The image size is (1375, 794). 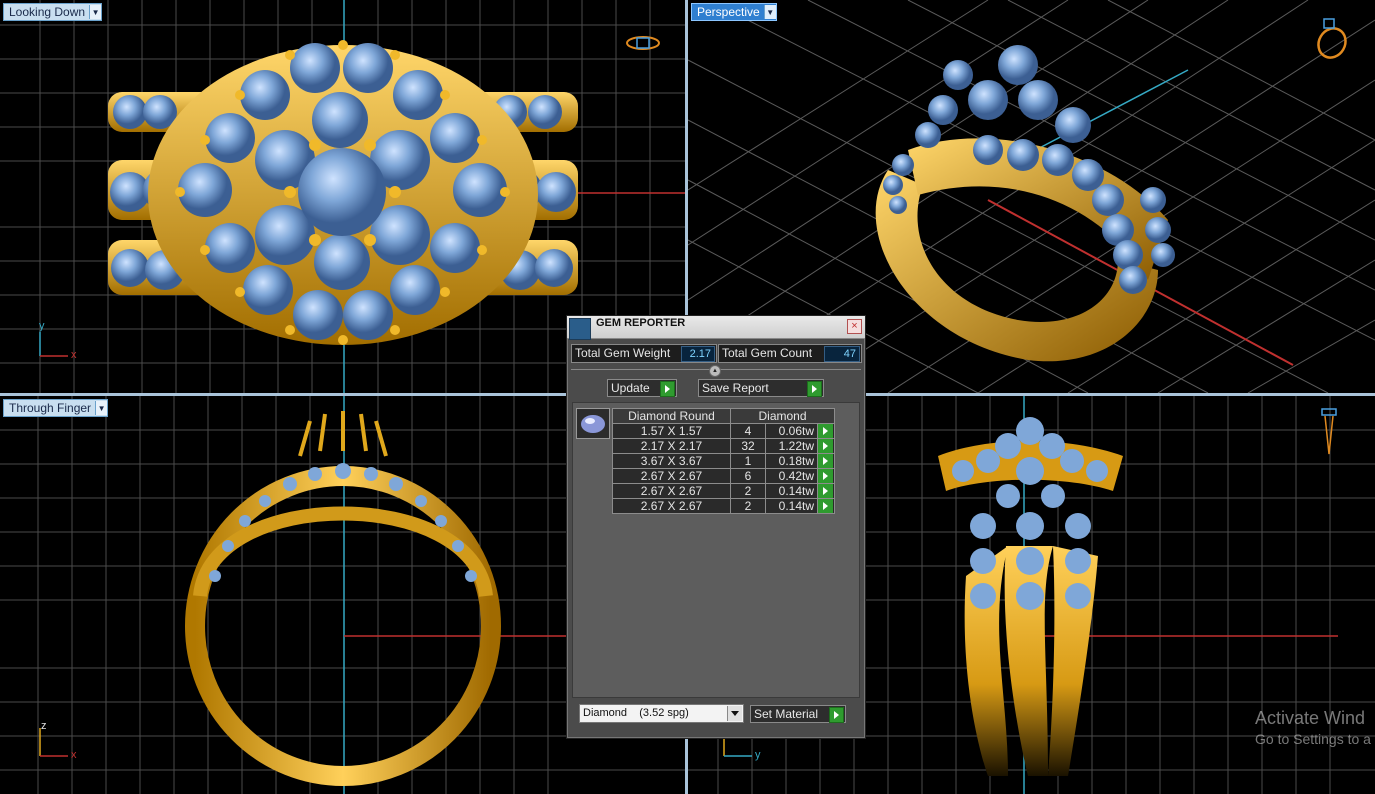 What do you see at coordinates (1313, 739) in the screenshot?
I see `watermark-line2: Go to Settings to a` at bounding box center [1313, 739].